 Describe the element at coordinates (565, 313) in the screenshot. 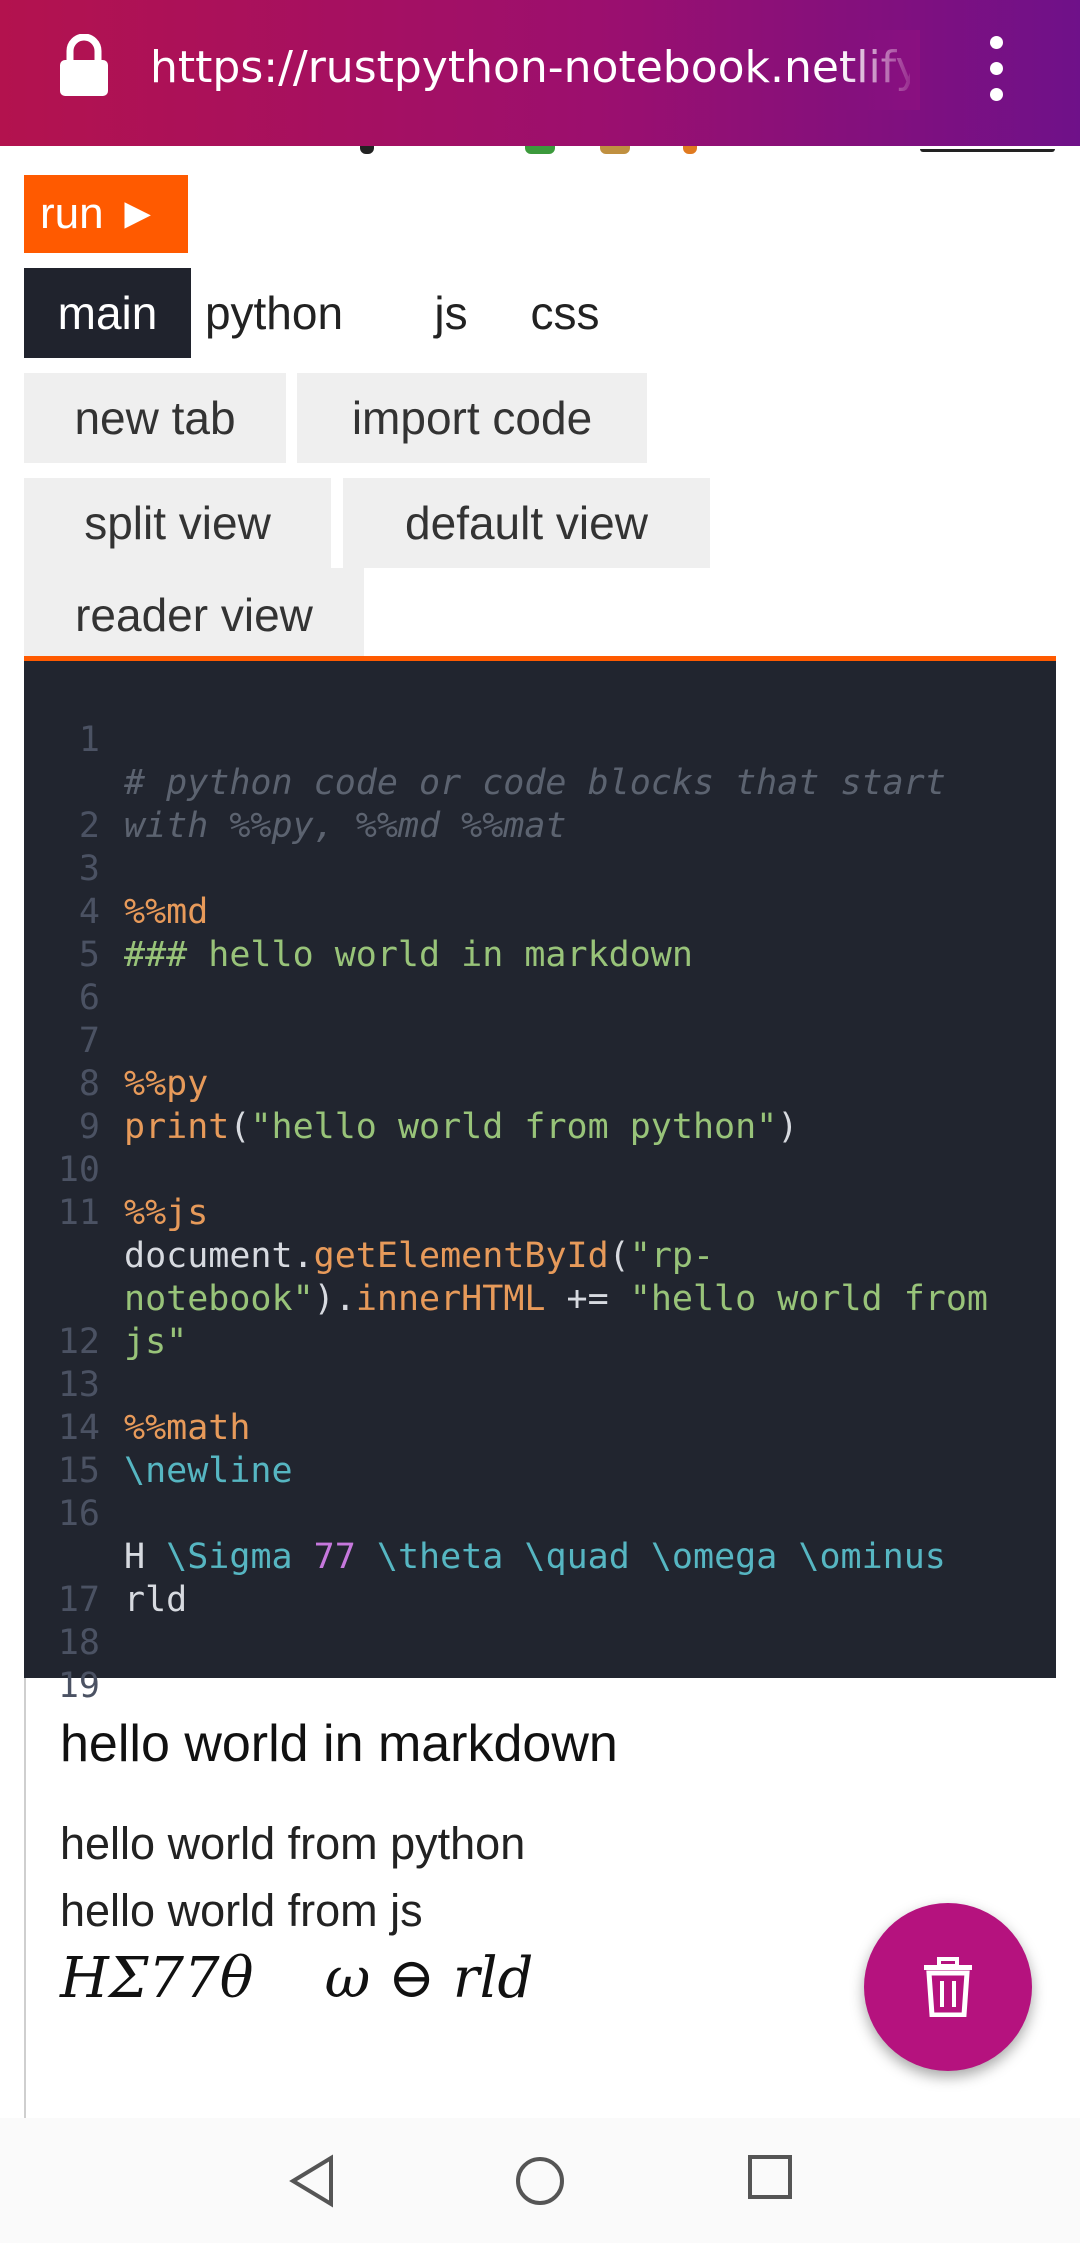

I see `tab-css: css` at that location.